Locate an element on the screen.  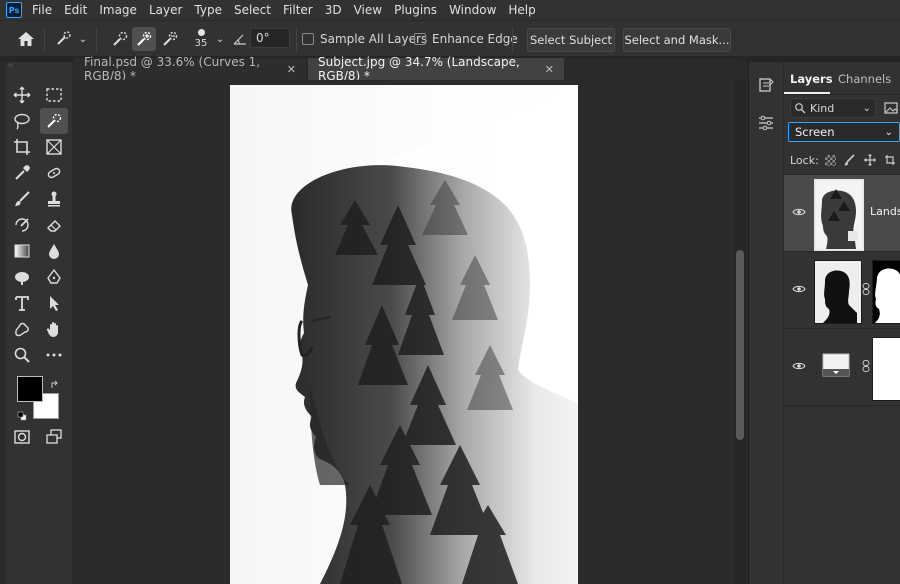
quick-selection-tool-icon is located at coordinates (54, 121).